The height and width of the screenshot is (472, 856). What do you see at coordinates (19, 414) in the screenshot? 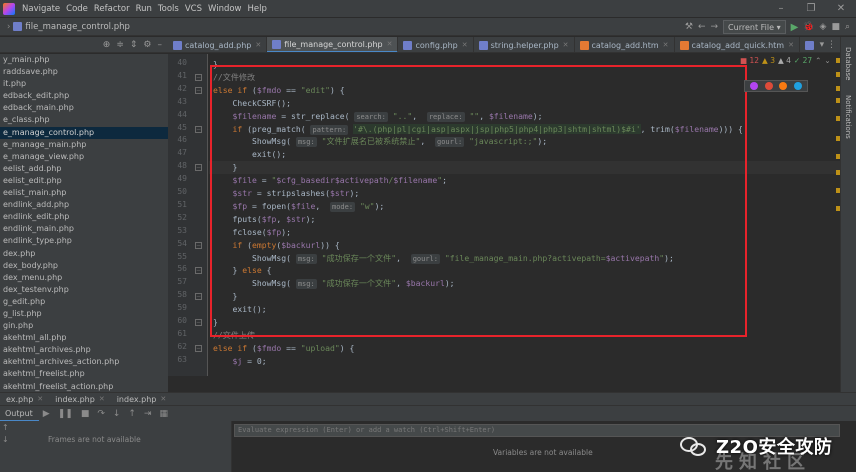
I see `output-tab: Output` at bounding box center [19, 414].